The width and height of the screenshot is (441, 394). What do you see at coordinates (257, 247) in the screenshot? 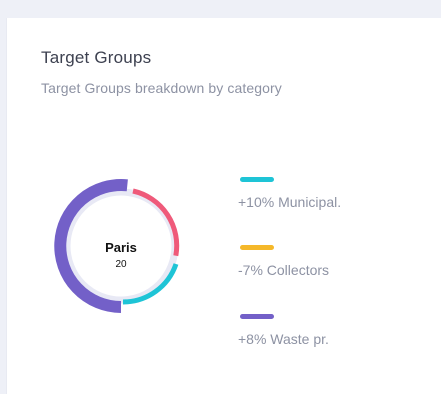
I see `yellow-bar-swatch-icon` at bounding box center [257, 247].